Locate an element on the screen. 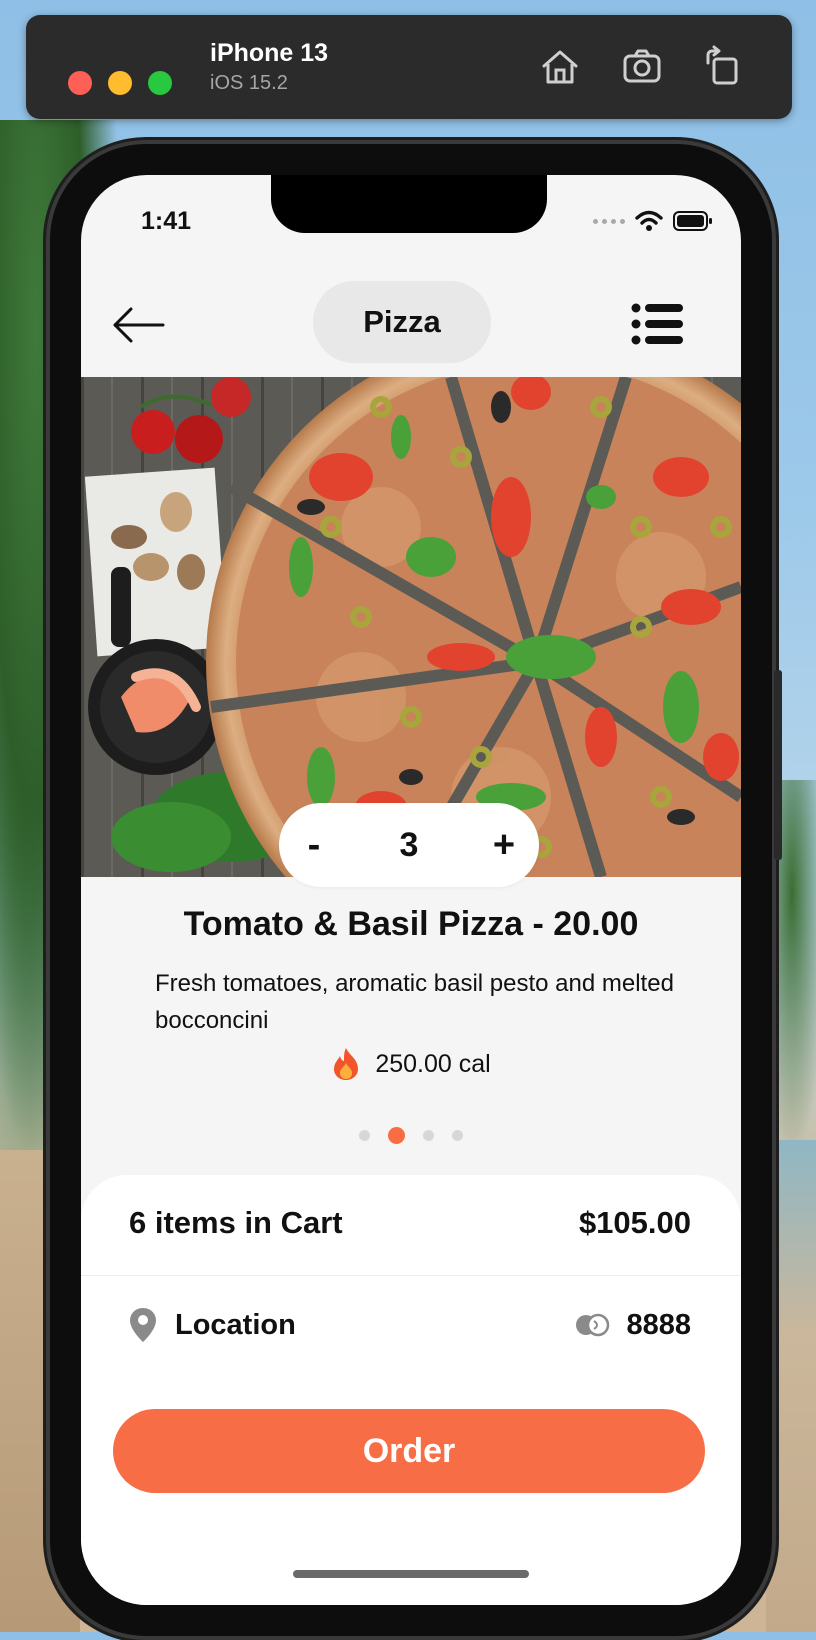 The width and height of the screenshot is (816, 1640). home-icon is located at coordinates (560, 67).